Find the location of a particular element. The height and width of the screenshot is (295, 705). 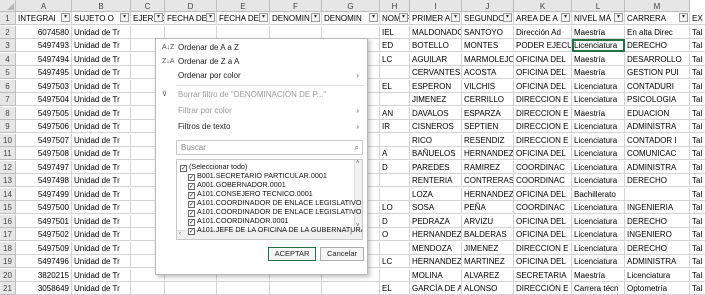

accept-button: ACEPTAR is located at coordinates (292, 254).